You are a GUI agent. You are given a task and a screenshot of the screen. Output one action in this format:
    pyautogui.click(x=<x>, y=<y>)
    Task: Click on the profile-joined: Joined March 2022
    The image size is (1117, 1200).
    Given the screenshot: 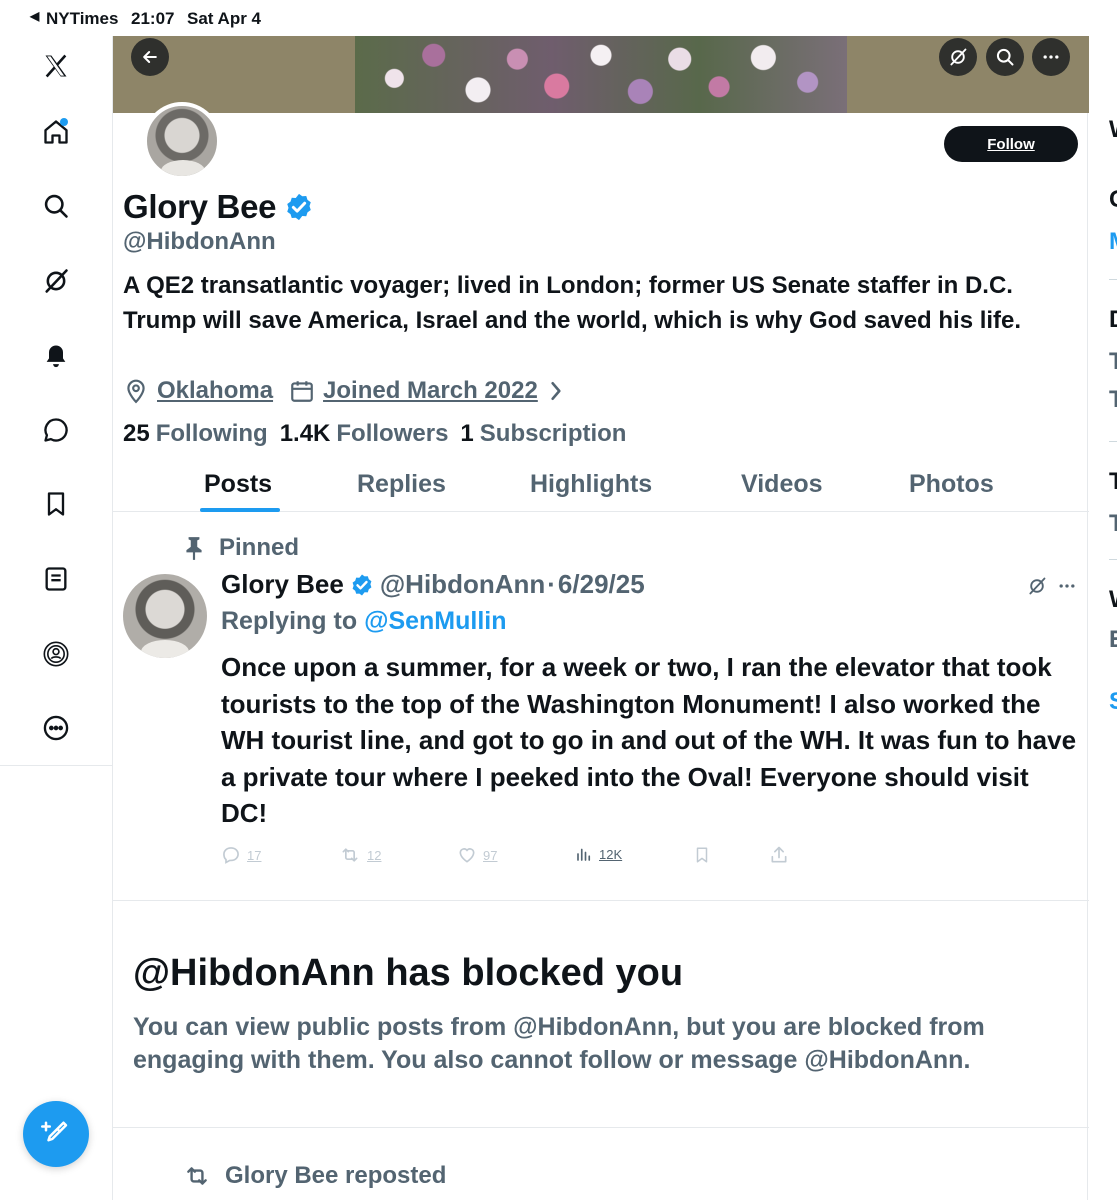 What is the action you would take?
    pyautogui.click(x=430, y=391)
    